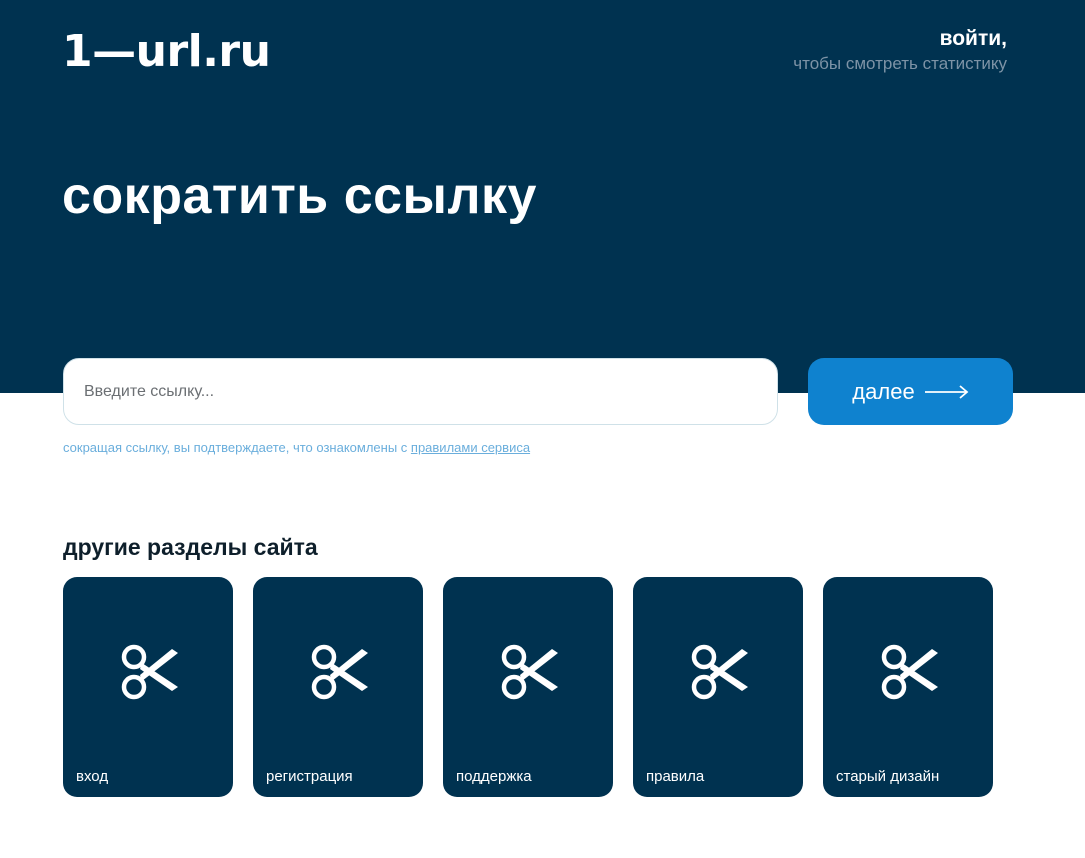 The width and height of the screenshot is (1085, 858). I want to click on submit-button: далее, so click(910, 391).